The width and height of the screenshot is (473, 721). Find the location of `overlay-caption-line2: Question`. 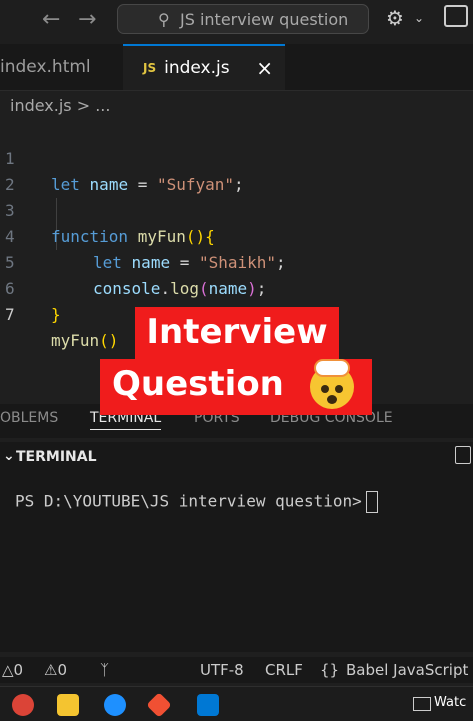

overlay-caption-line2: Question is located at coordinates (236, 387).